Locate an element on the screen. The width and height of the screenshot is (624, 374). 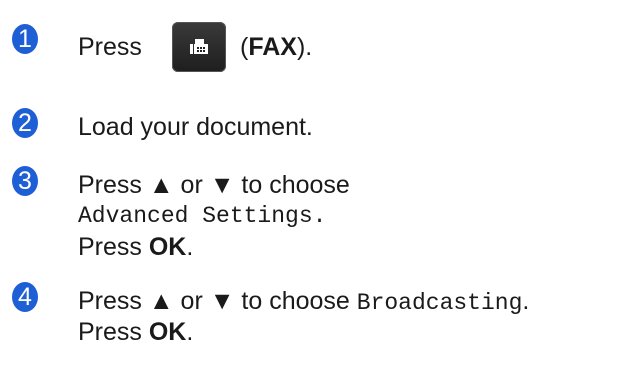
fax-icon is located at coordinates (199, 46).